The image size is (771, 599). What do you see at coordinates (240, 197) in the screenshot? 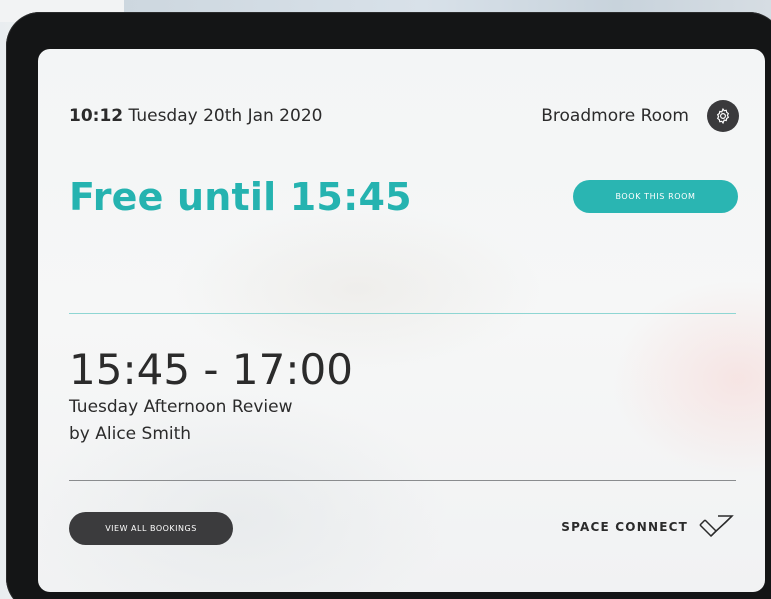
I see `availability-status: Free until 15:45` at bounding box center [240, 197].